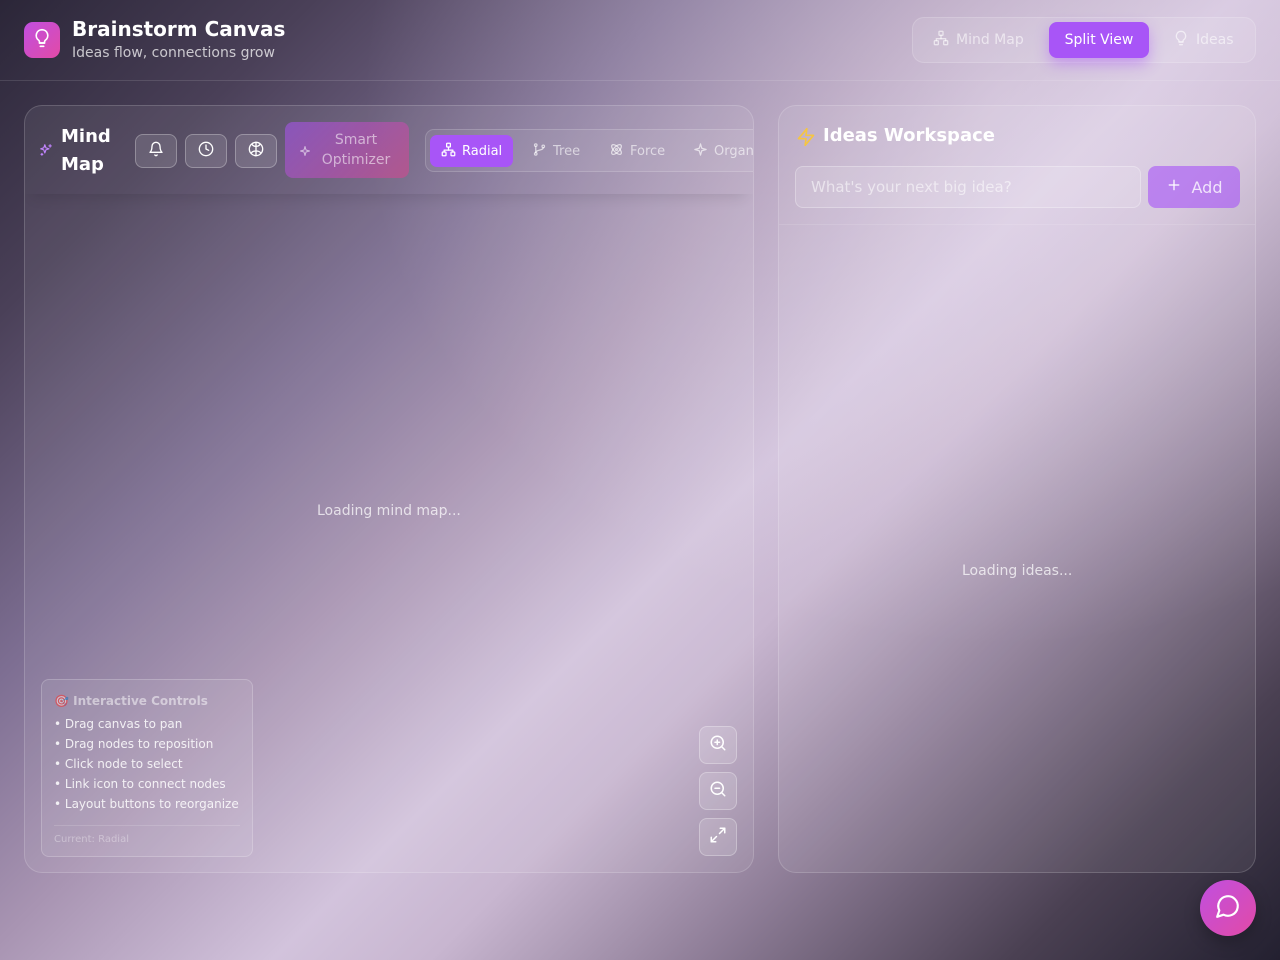 The width and height of the screenshot is (1280, 960). What do you see at coordinates (806, 139) in the screenshot?
I see `zap-icon` at bounding box center [806, 139].